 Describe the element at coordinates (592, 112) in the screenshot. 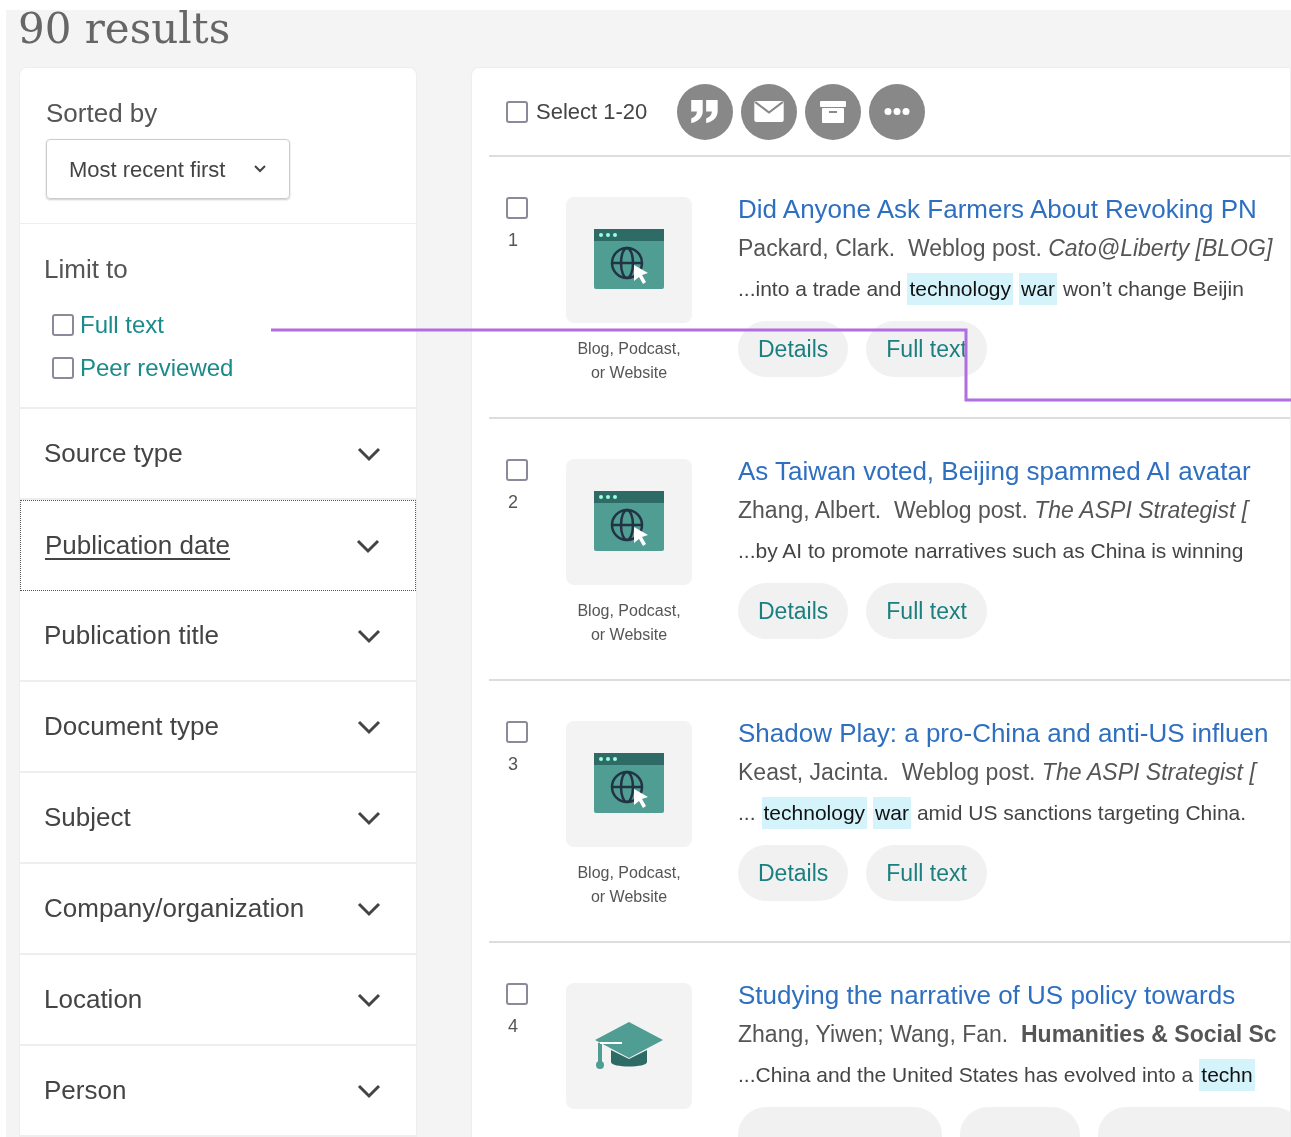

I see `select-label: Select 1-20` at that location.